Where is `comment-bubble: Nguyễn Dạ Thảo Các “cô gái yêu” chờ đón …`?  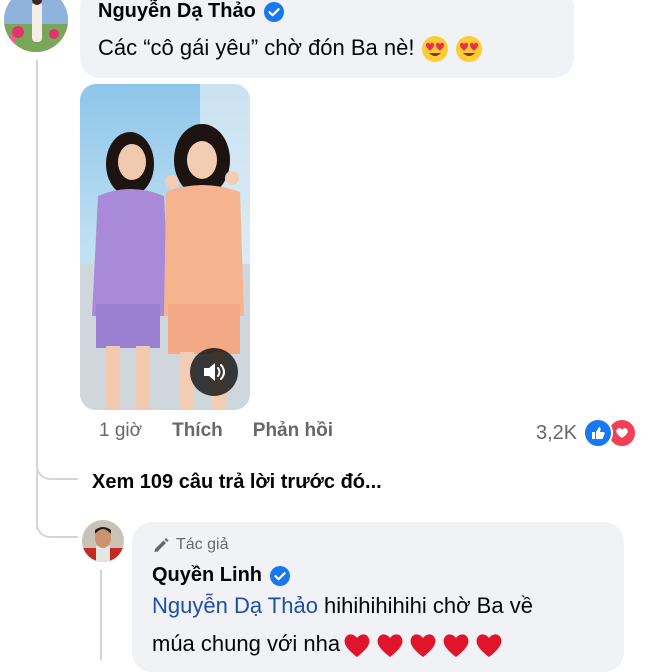 comment-bubble: Nguyễn Dạ Thảo Các “cô gái yêu” chờ đón … is located at coordinates (327, 39).